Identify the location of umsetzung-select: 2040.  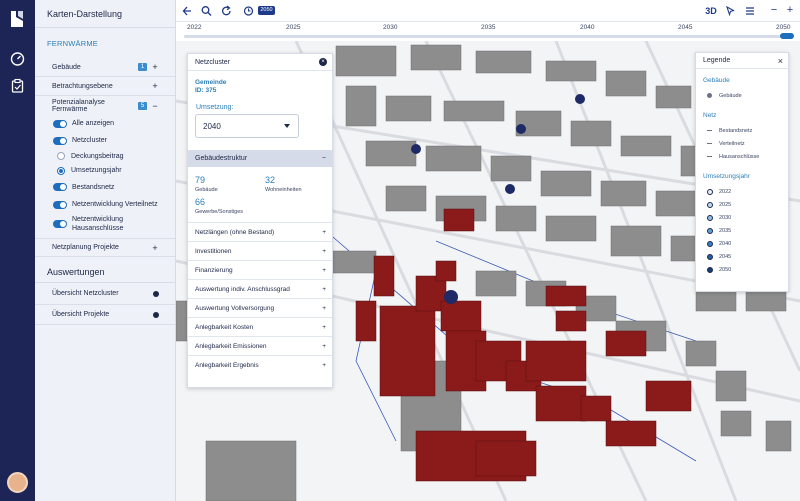
(247, 126).